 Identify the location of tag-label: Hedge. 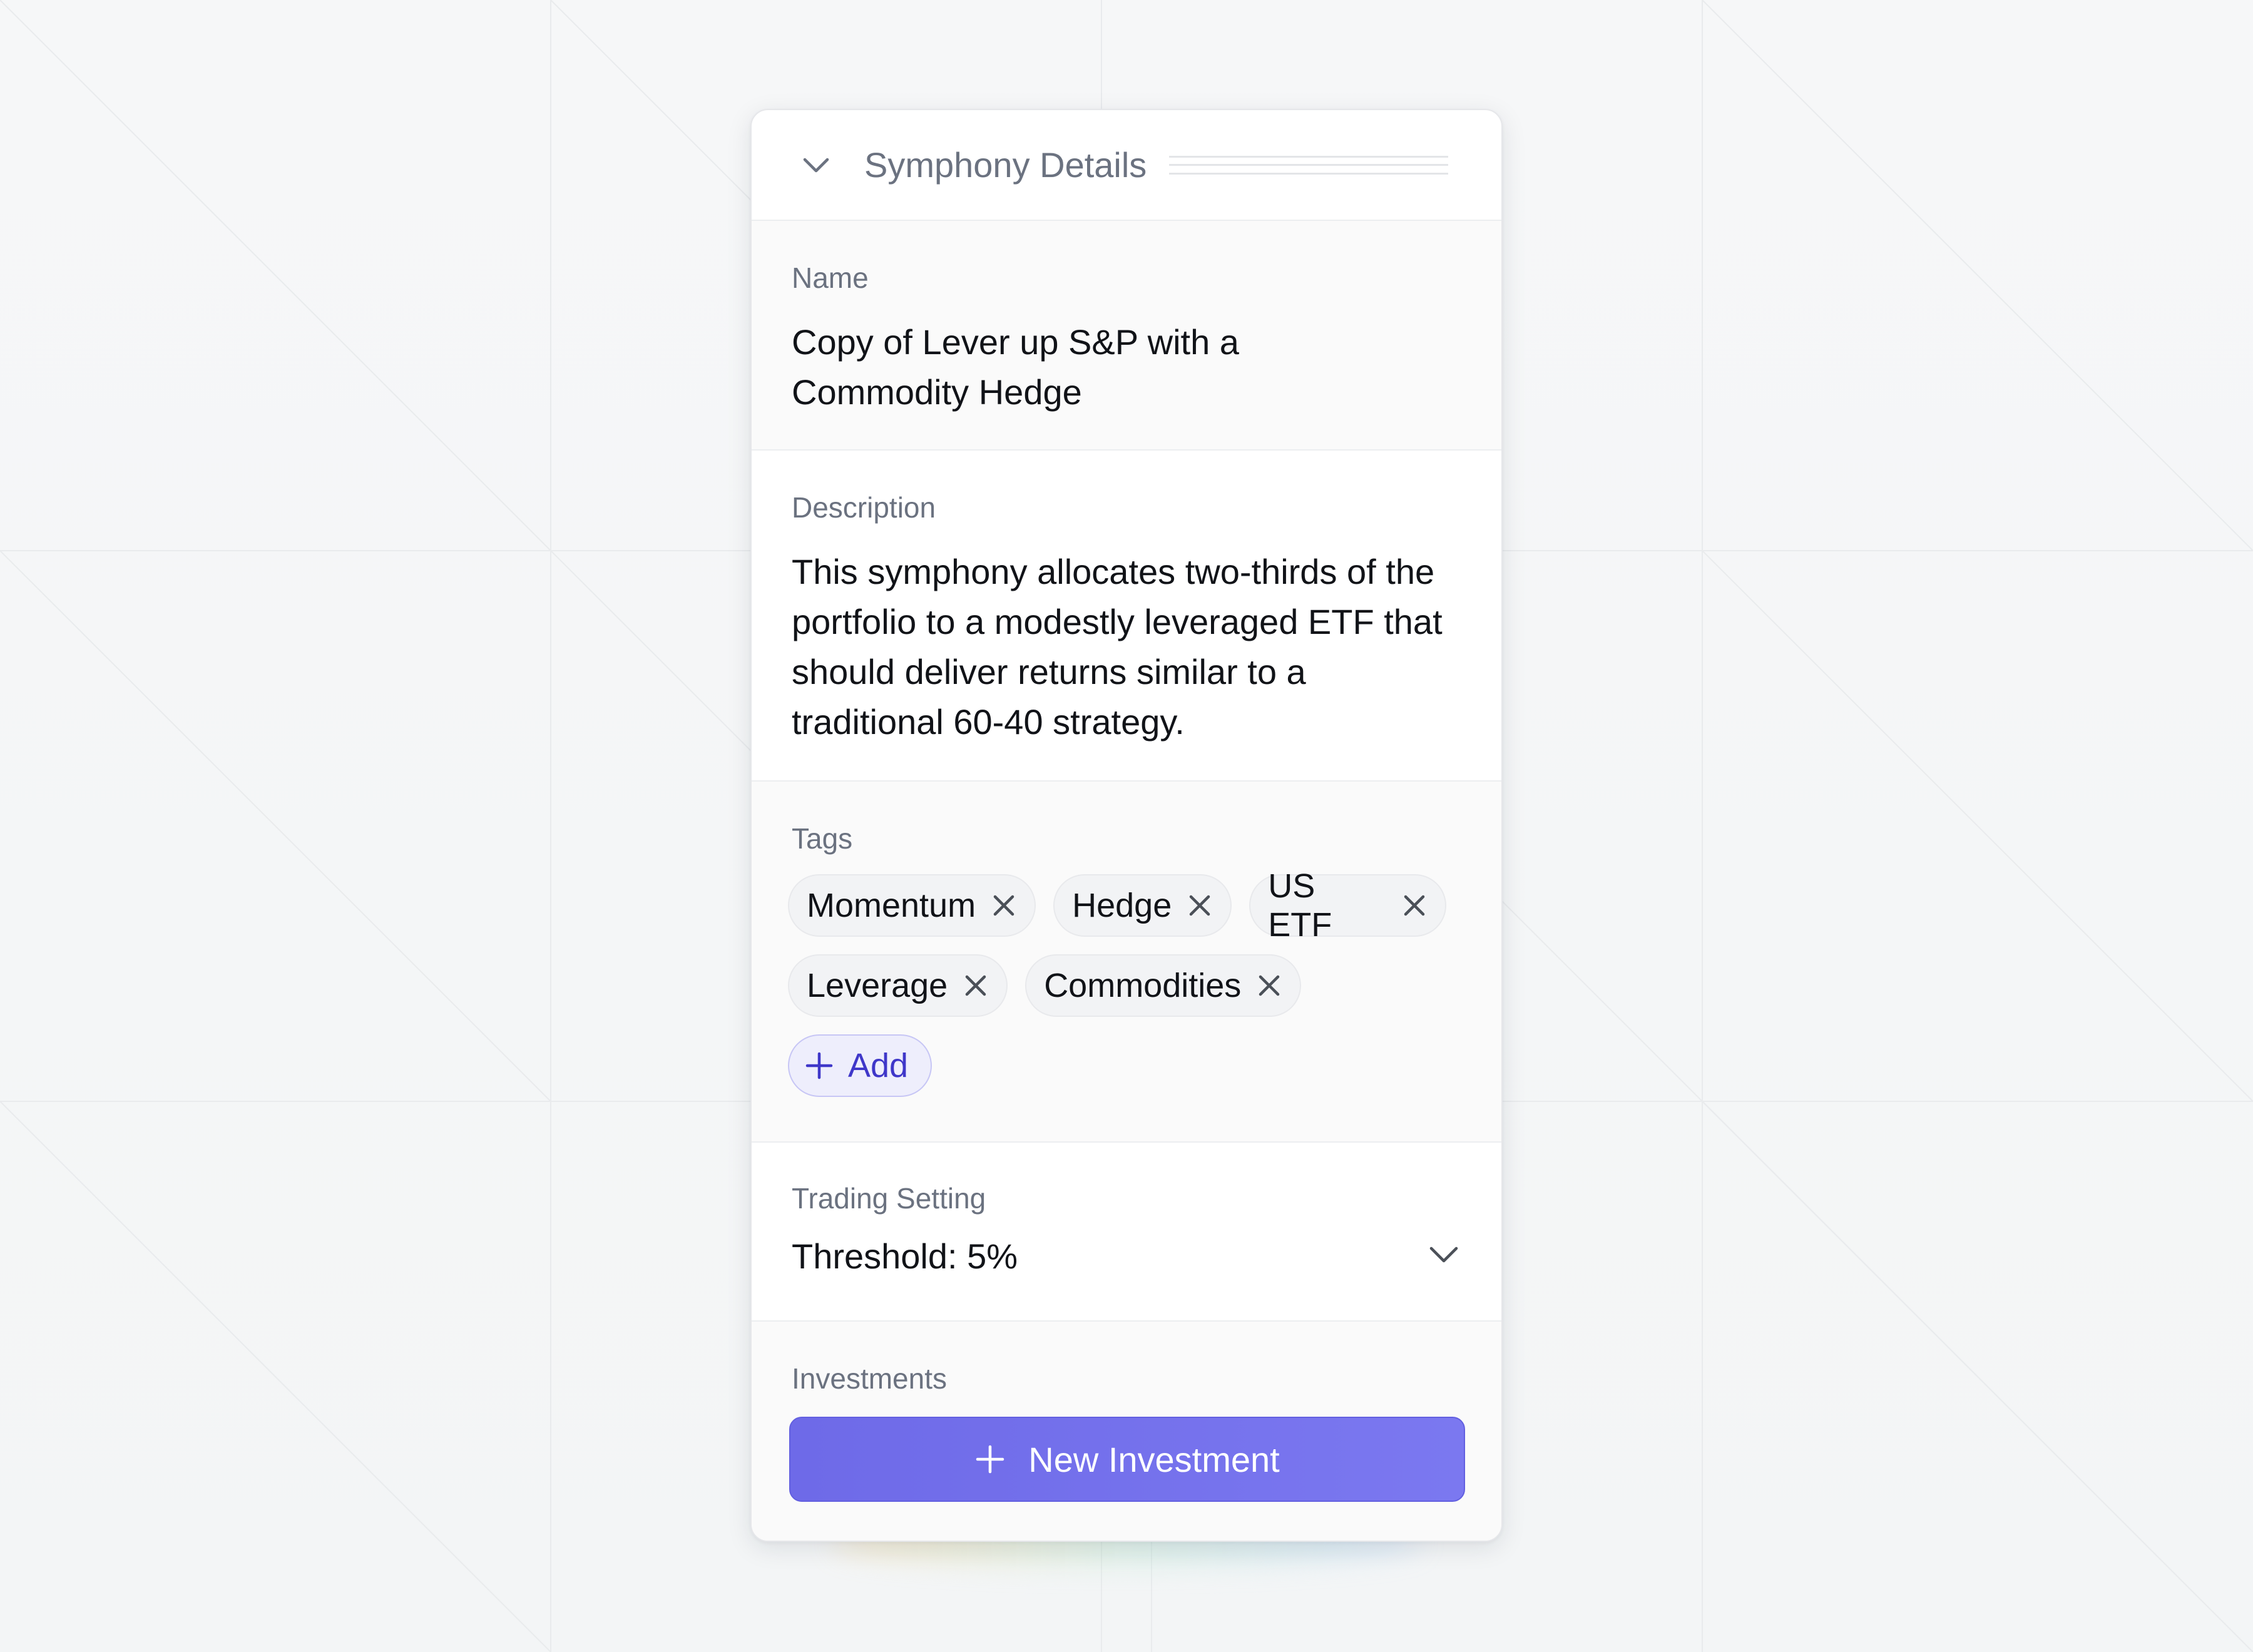
(1122, 905).